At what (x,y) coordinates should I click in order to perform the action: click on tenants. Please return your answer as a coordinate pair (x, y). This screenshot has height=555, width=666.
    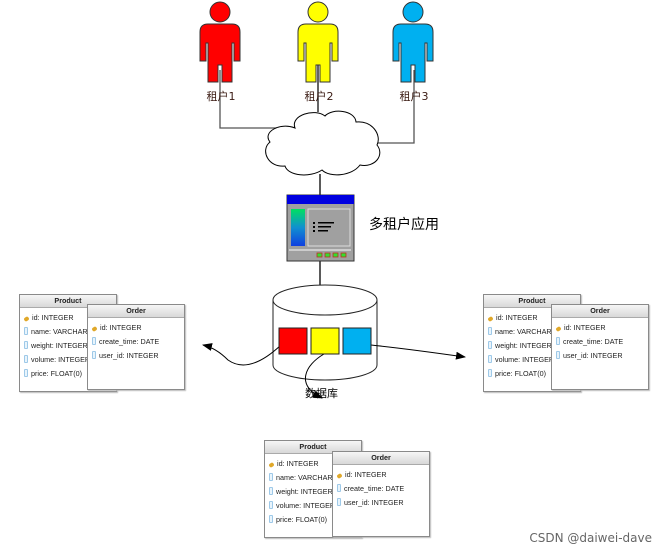
    Looking at the image, I should click on (316, 42).